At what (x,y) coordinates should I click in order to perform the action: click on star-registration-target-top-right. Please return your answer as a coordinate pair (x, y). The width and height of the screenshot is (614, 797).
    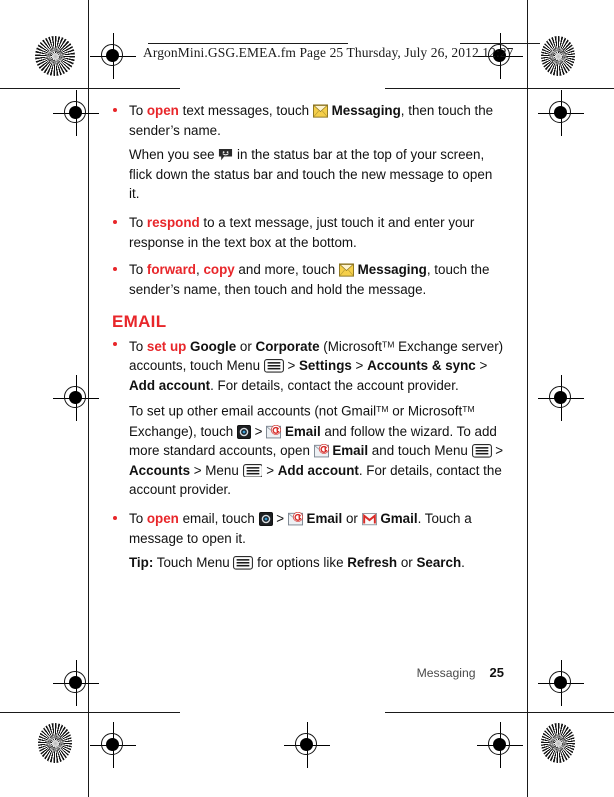
    Looking at the image, I should click on (558, 56).